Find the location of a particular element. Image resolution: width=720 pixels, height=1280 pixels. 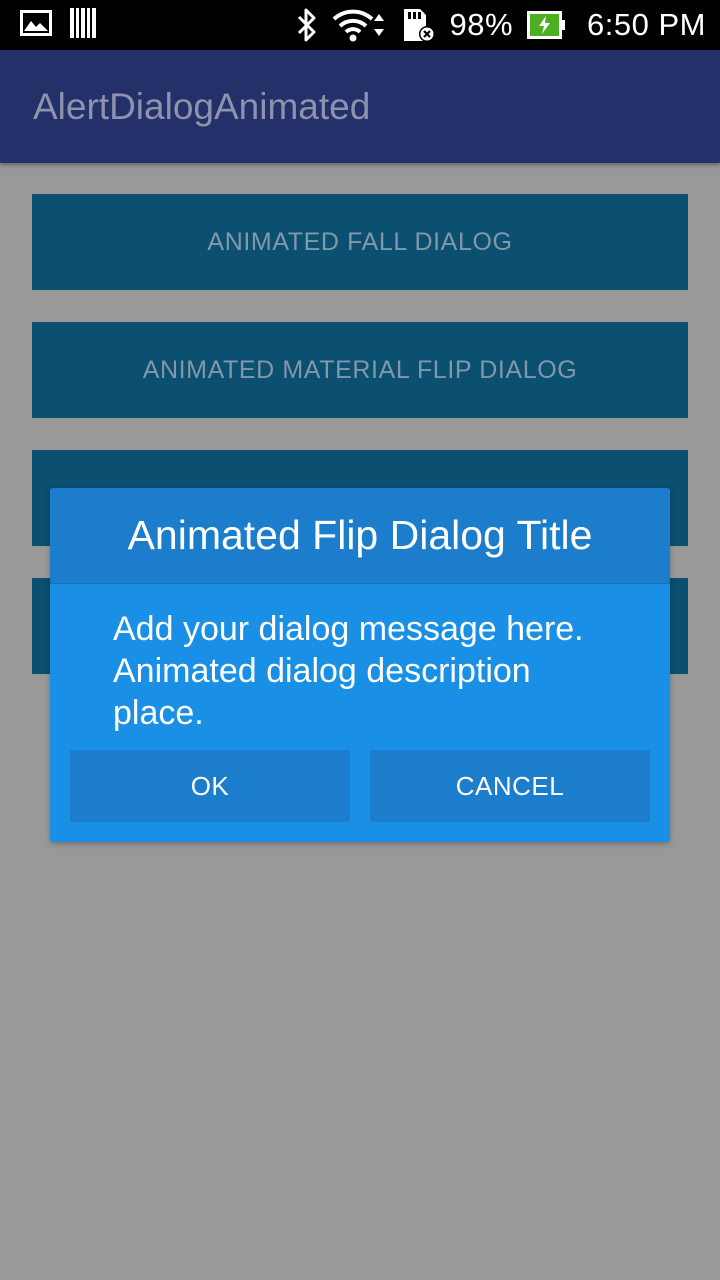

status-bar: 98% 6:50 PM is located at coordinates (360, 25).